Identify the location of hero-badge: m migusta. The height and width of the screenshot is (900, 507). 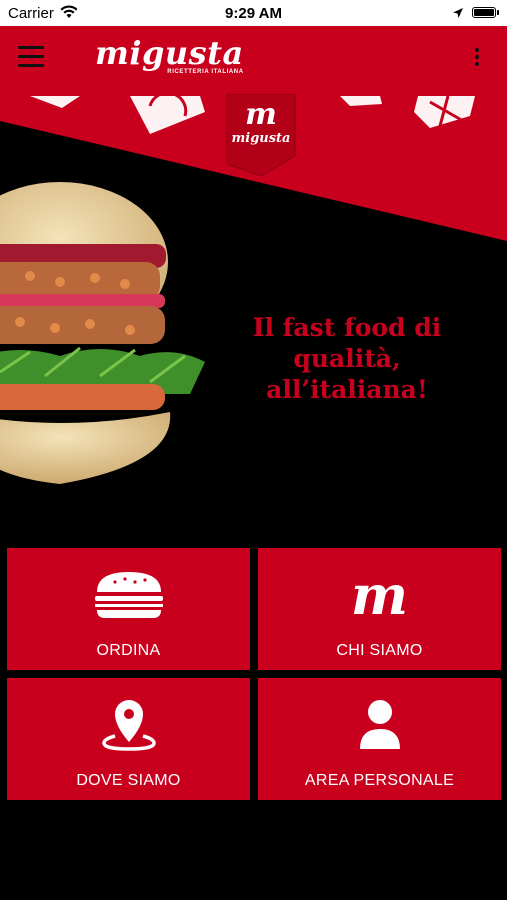
(261, 134).